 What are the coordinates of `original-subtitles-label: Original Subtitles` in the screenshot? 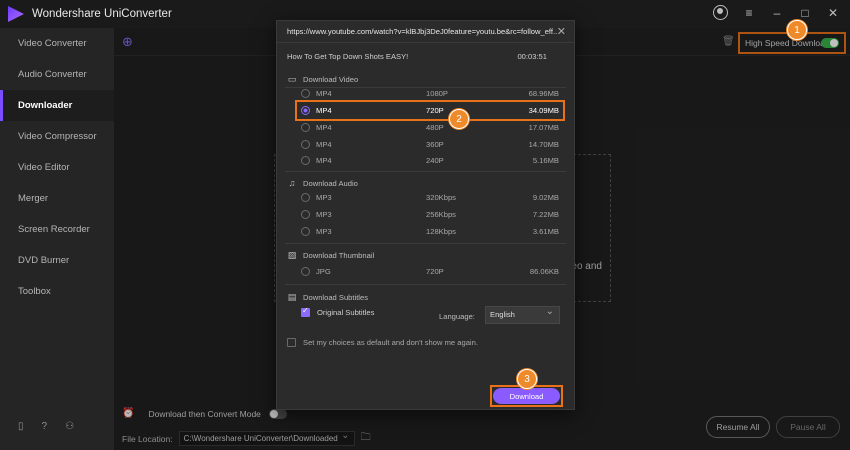 It's located at (346, 312).